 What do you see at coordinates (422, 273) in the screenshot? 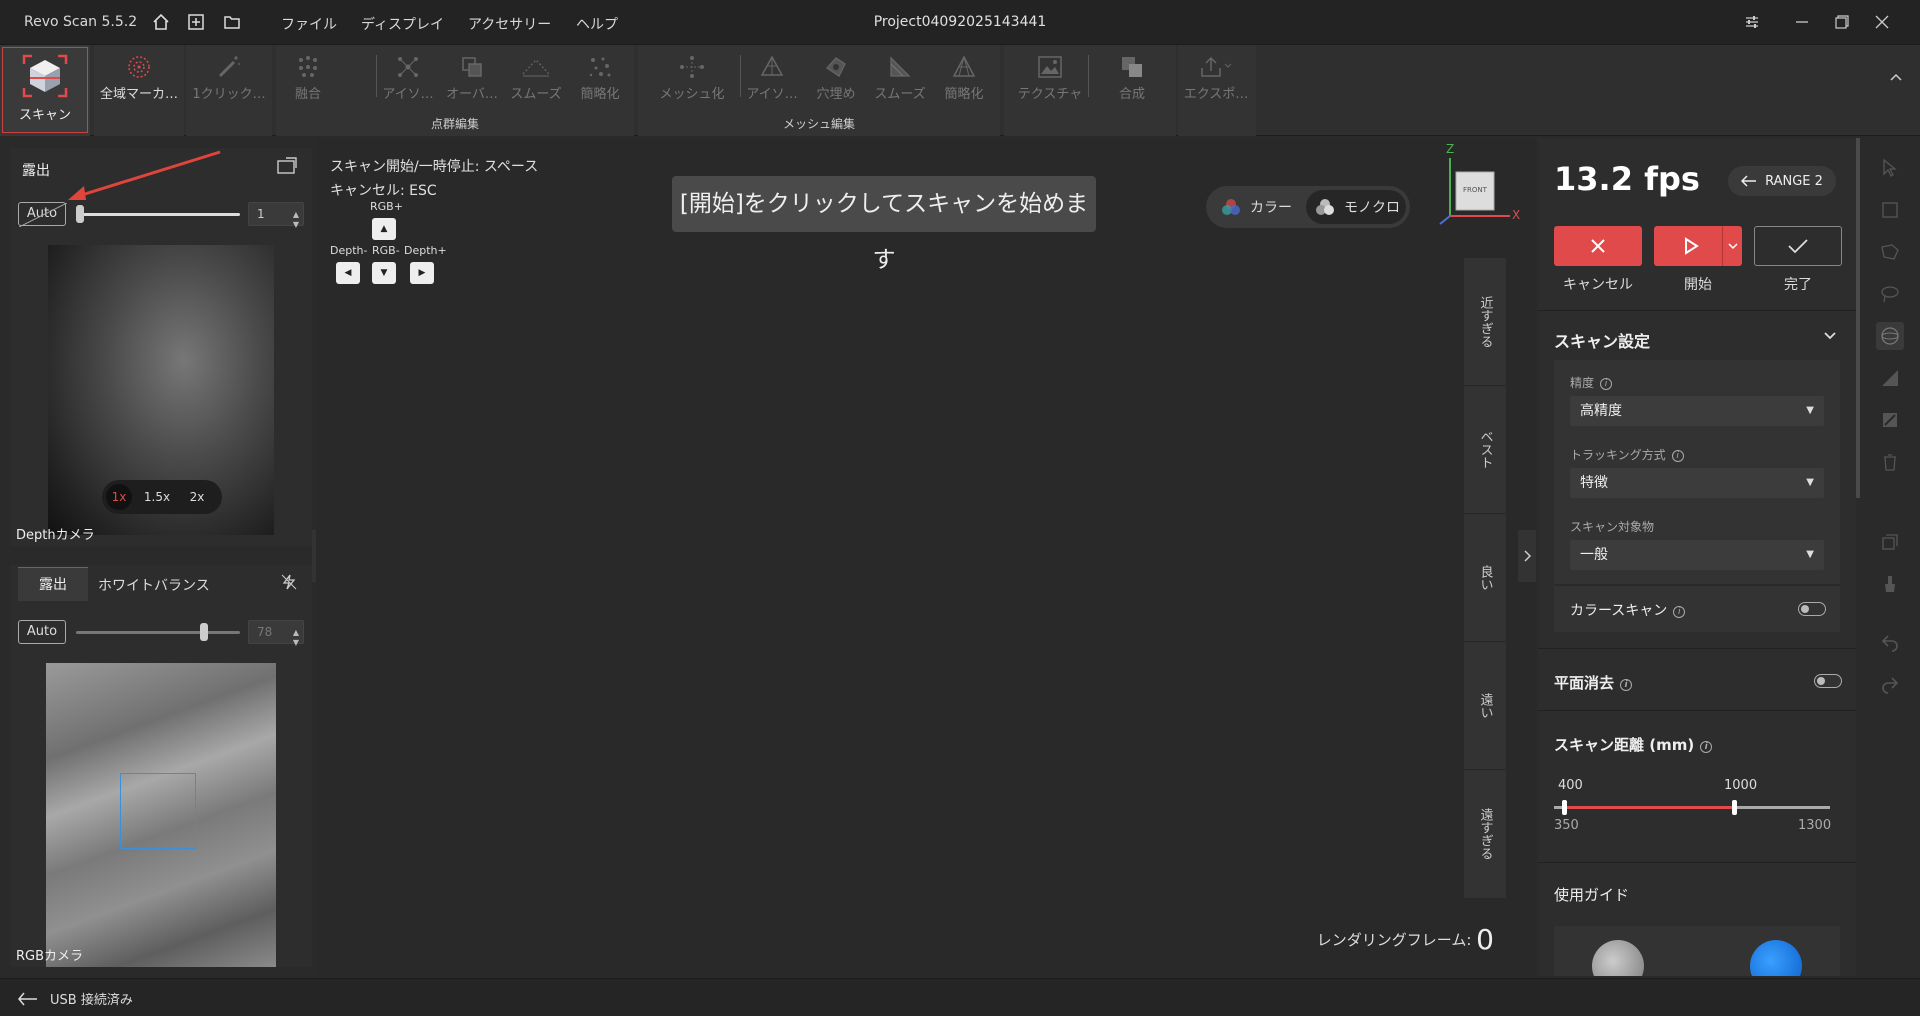
I see `key-right-icon: ▶` at bounding box center [422, 273].